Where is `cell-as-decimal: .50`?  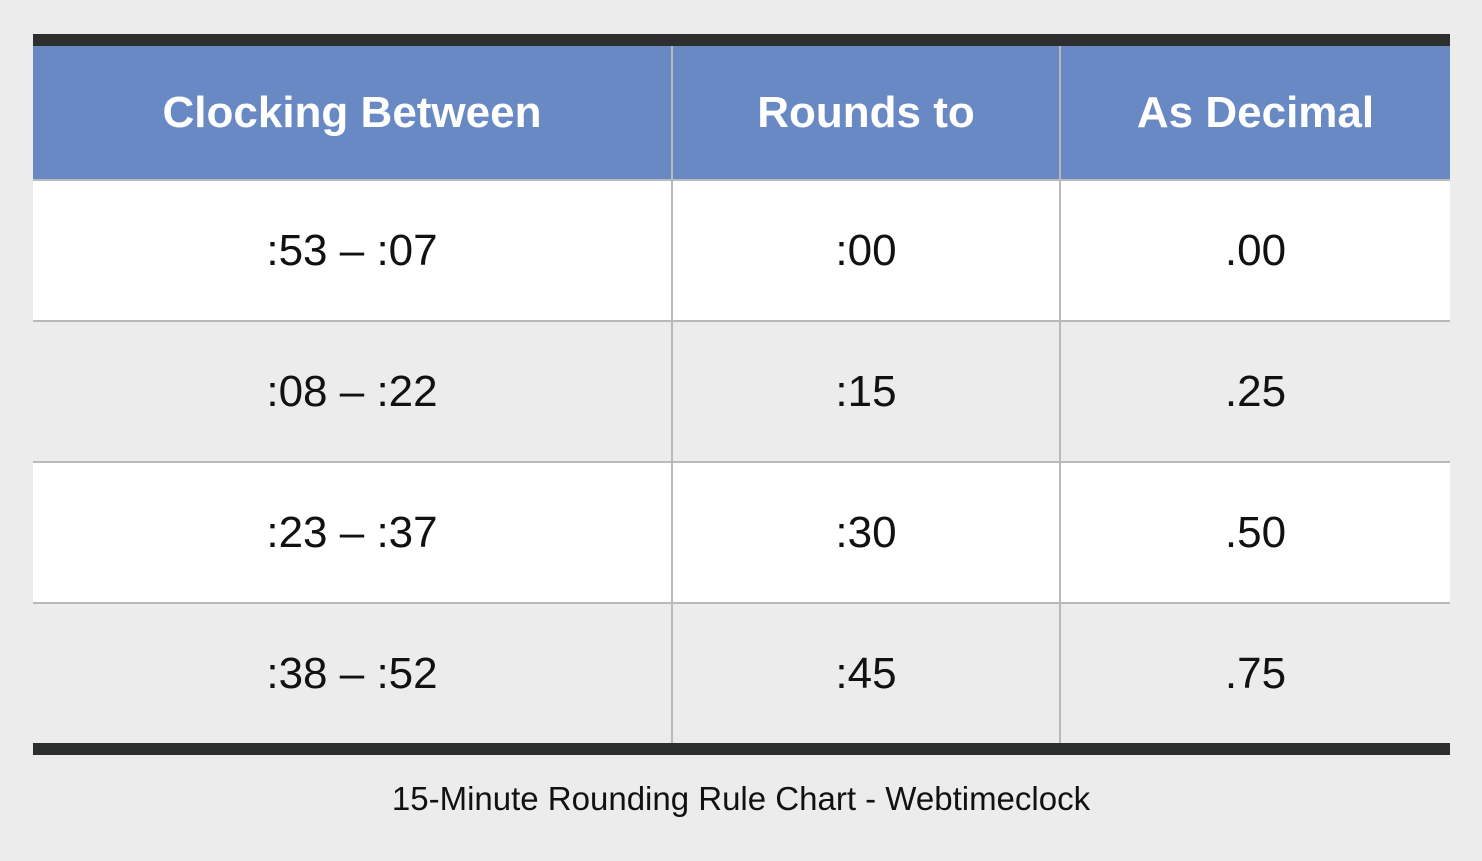 cell-as-decimal: .50 is located at coordinates (1254, 532).